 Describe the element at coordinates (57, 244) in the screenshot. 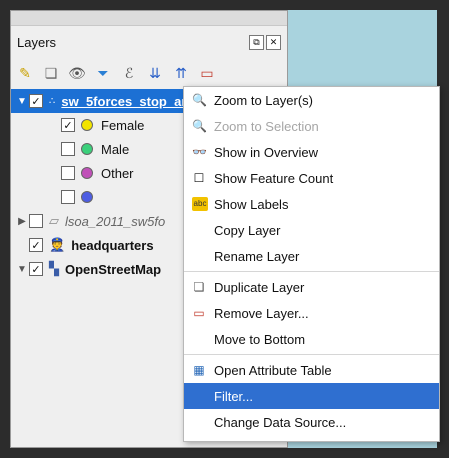

I see `police-officer-icon: 👮` at that location.